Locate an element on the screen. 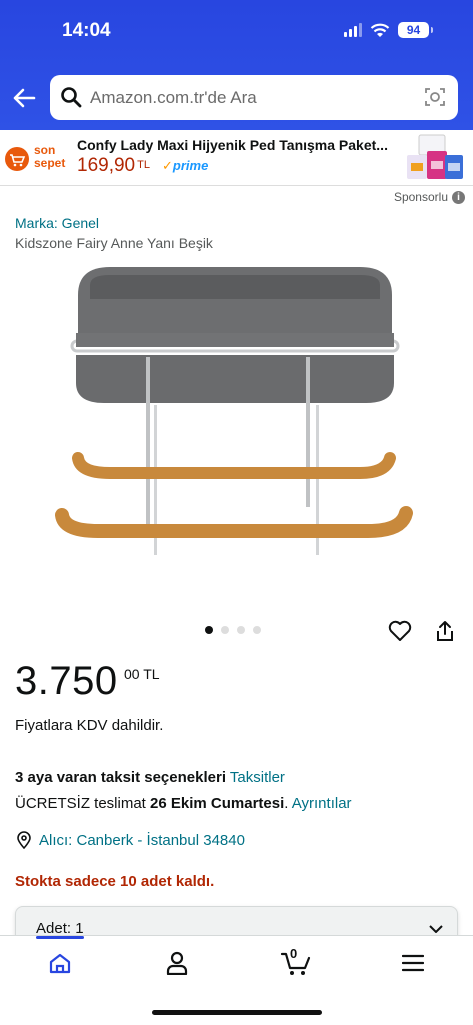  delivery-details-link: Ayrıntılar is located at coordinates (322, 803).